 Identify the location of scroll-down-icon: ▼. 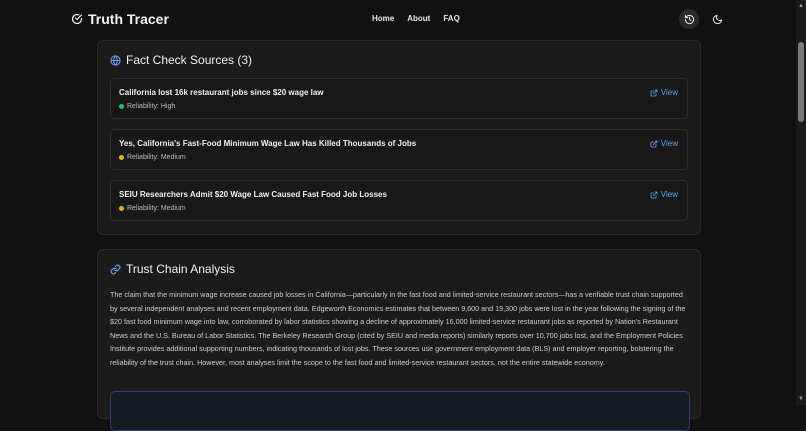
(801, 399).